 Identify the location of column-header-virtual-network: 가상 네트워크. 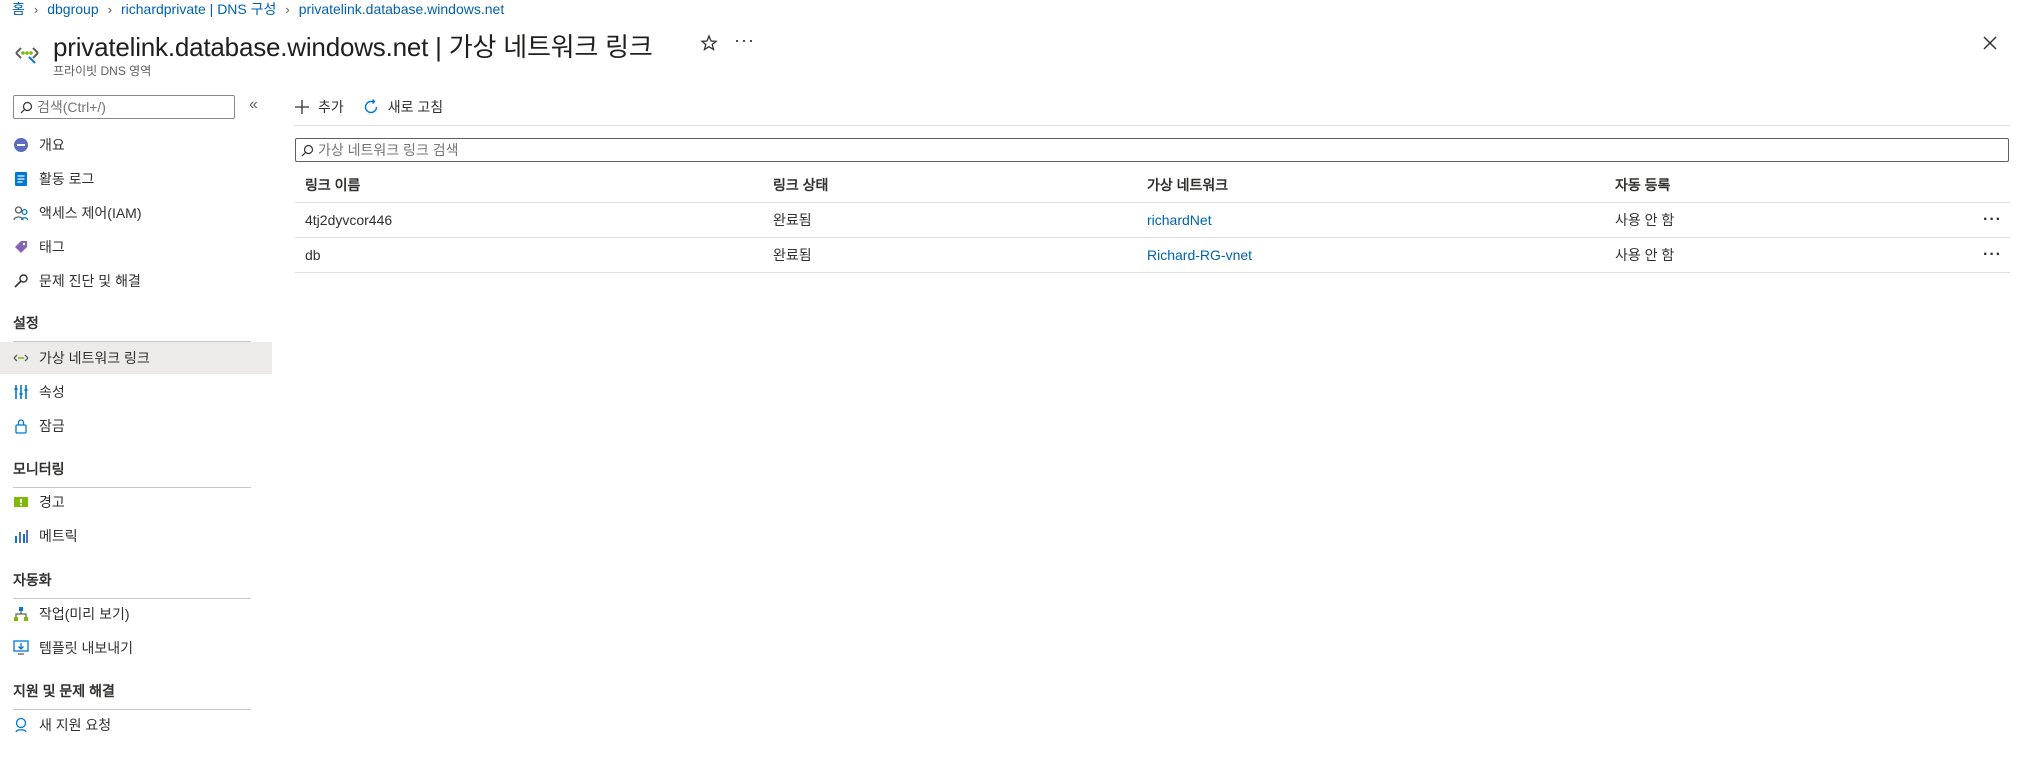
(1187, 185).